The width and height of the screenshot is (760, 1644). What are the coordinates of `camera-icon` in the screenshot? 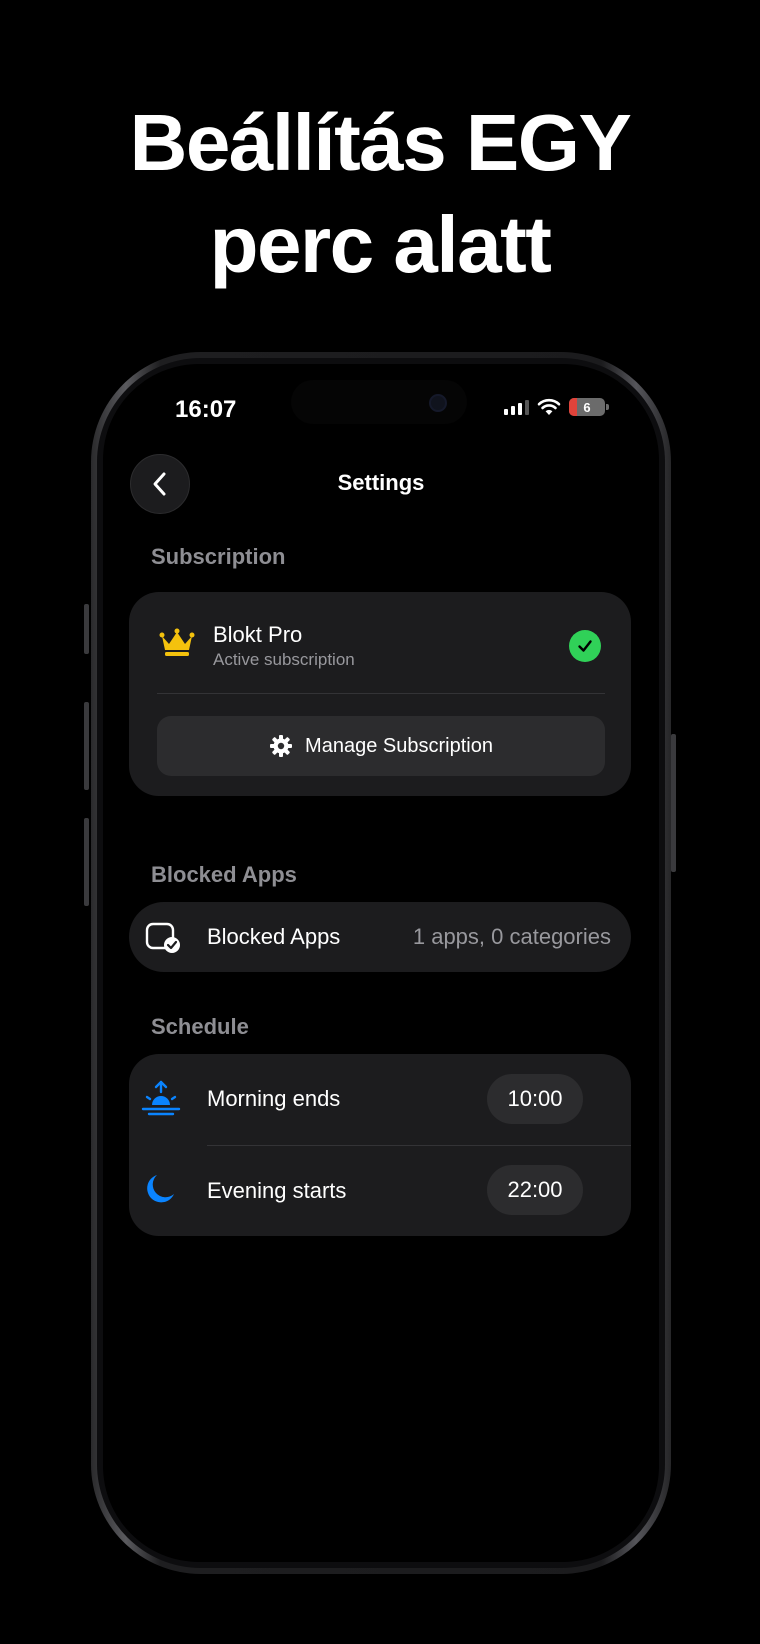 It's located at (438, 403).